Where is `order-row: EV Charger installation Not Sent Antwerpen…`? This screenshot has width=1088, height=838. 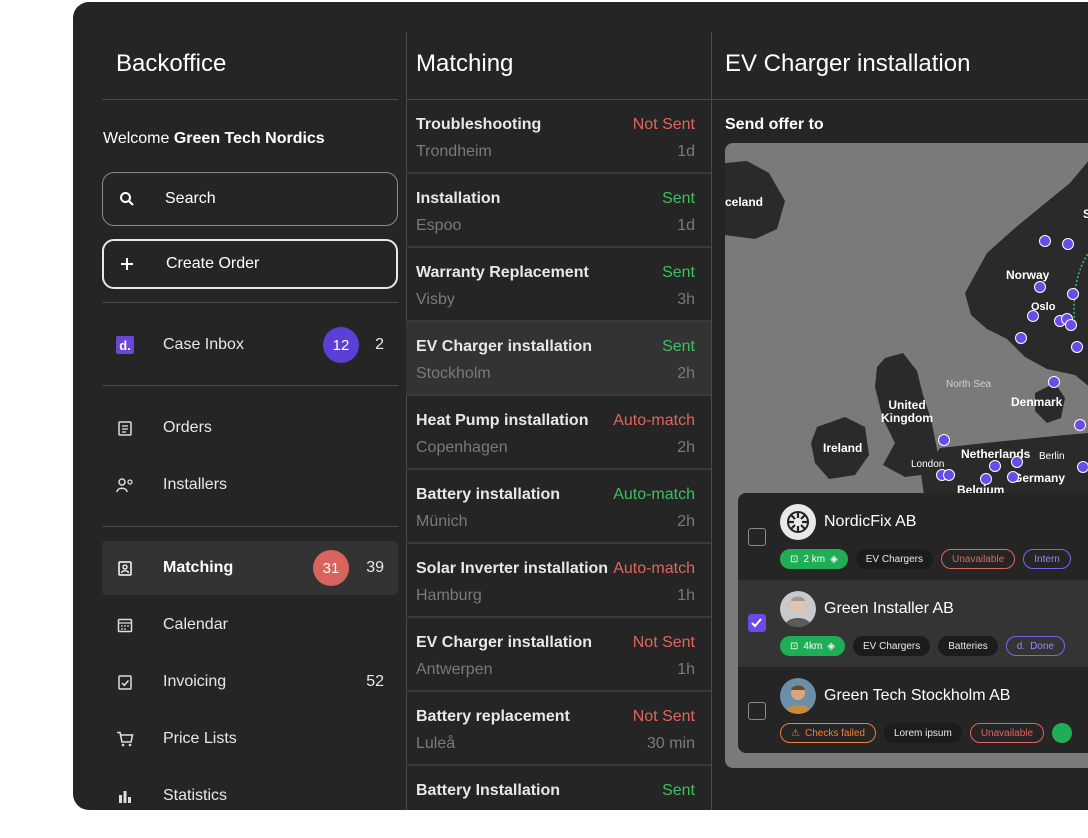
order-row: EV Charger installation Not Sent Antwerpen… is located at coordinates (558, 655).